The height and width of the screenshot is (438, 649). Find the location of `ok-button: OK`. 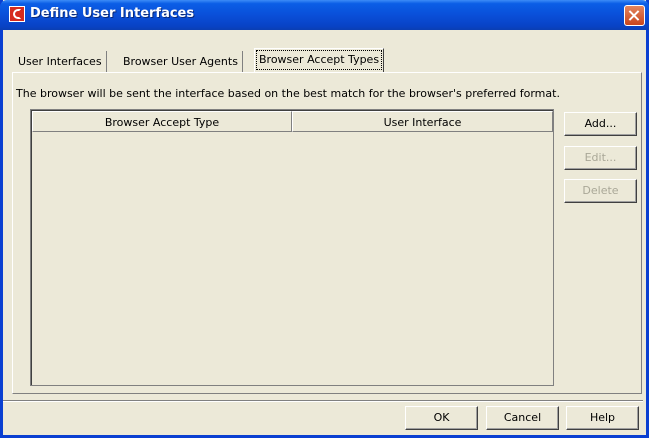

ok-button: OK is located at coordinates (441, 418).